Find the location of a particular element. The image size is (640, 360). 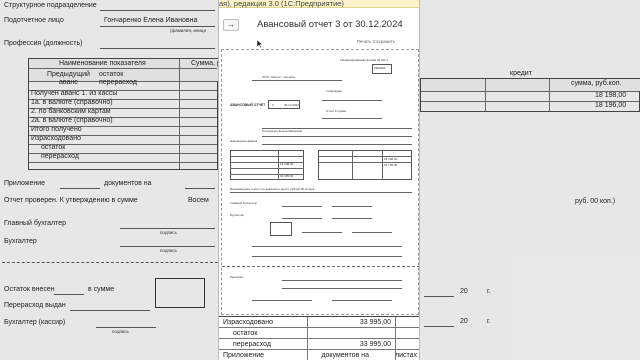

report-signature-1: Главный бухгалтер is located at coordinates (243, 203).